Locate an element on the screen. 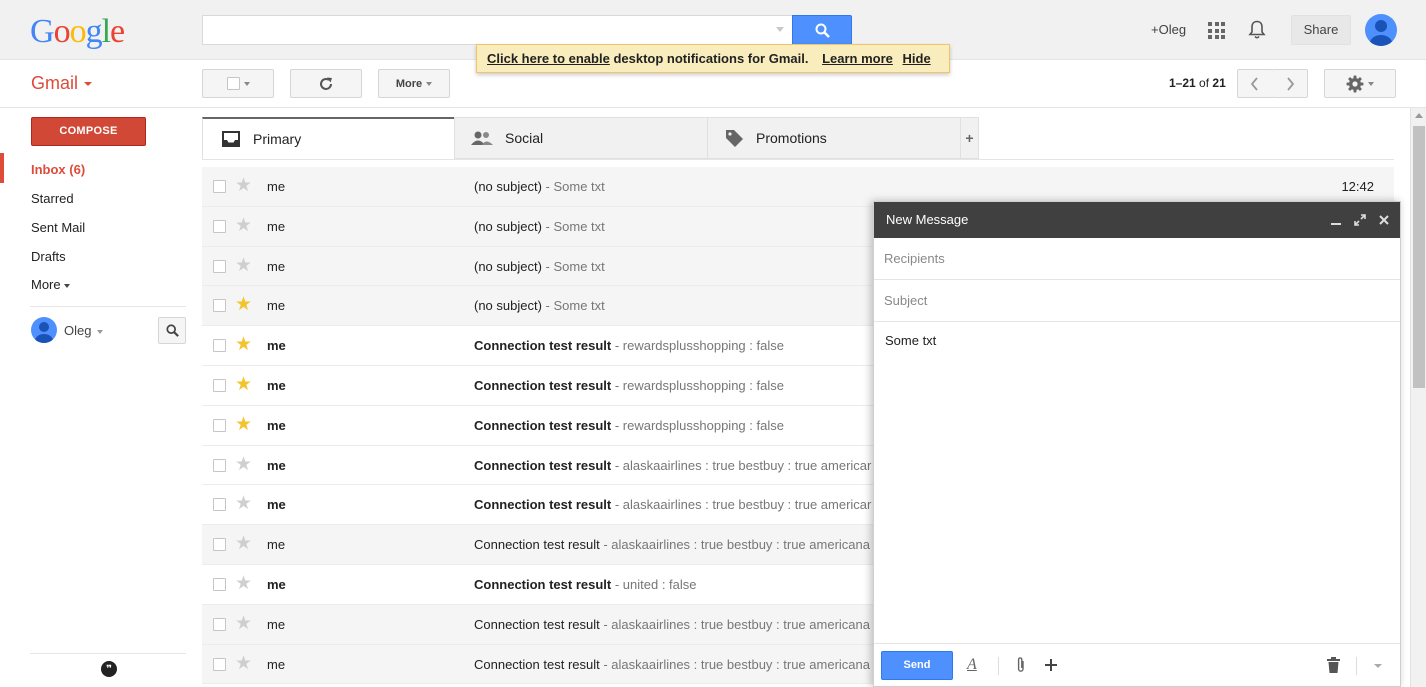 The image size is (1426, 687). hangouts-user-menu: Oleg is located at coordinates (84, 330).